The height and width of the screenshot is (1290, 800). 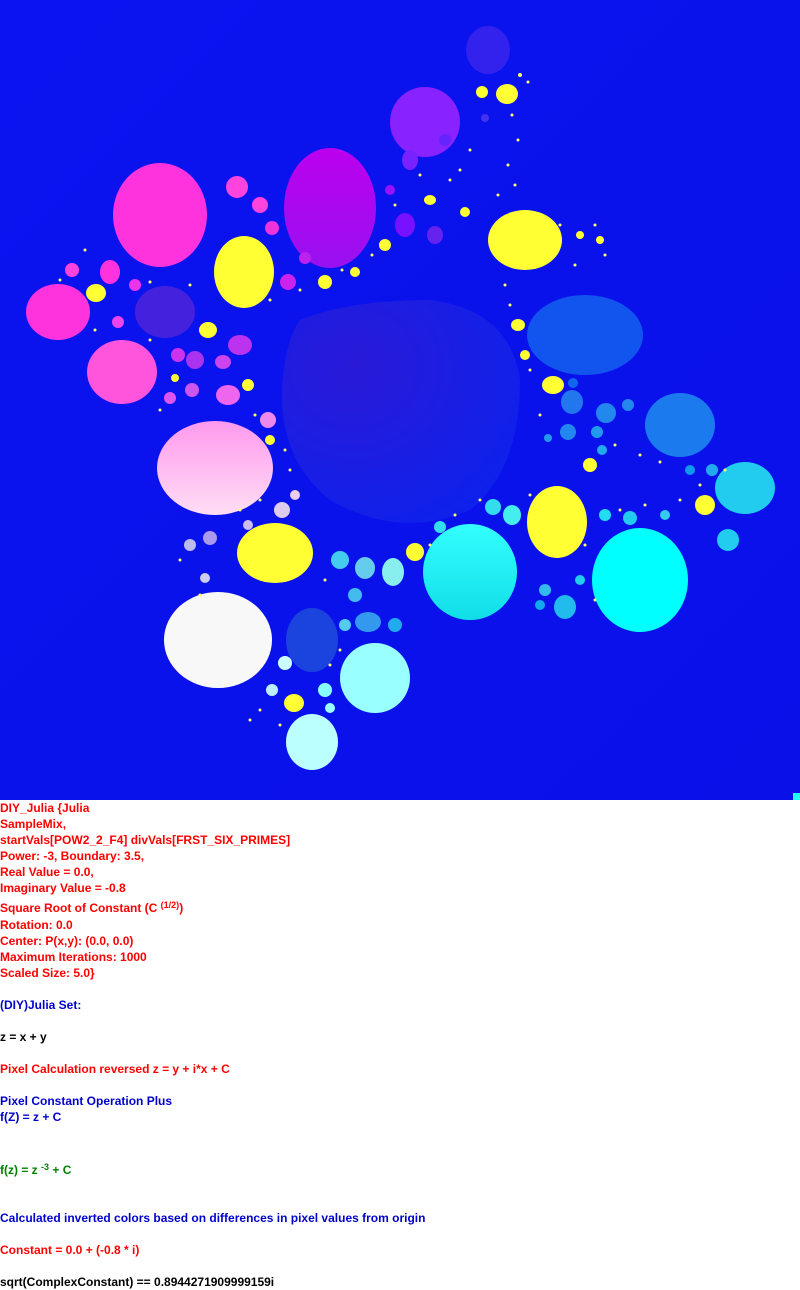 What do you see at coordinates (36, 925) in the screenshot?
I see `info-rotation: Rotation: 0.0` at bounding box center [36, 925].